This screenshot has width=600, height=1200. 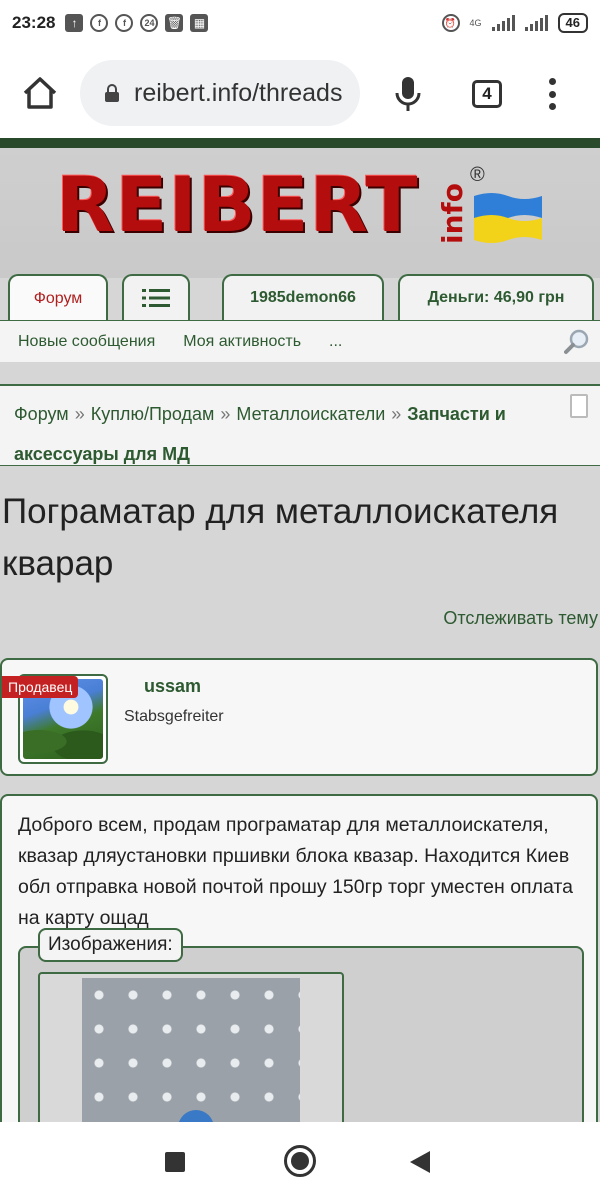 I want to click on home-button-icon, so click(x=300, y=1161).